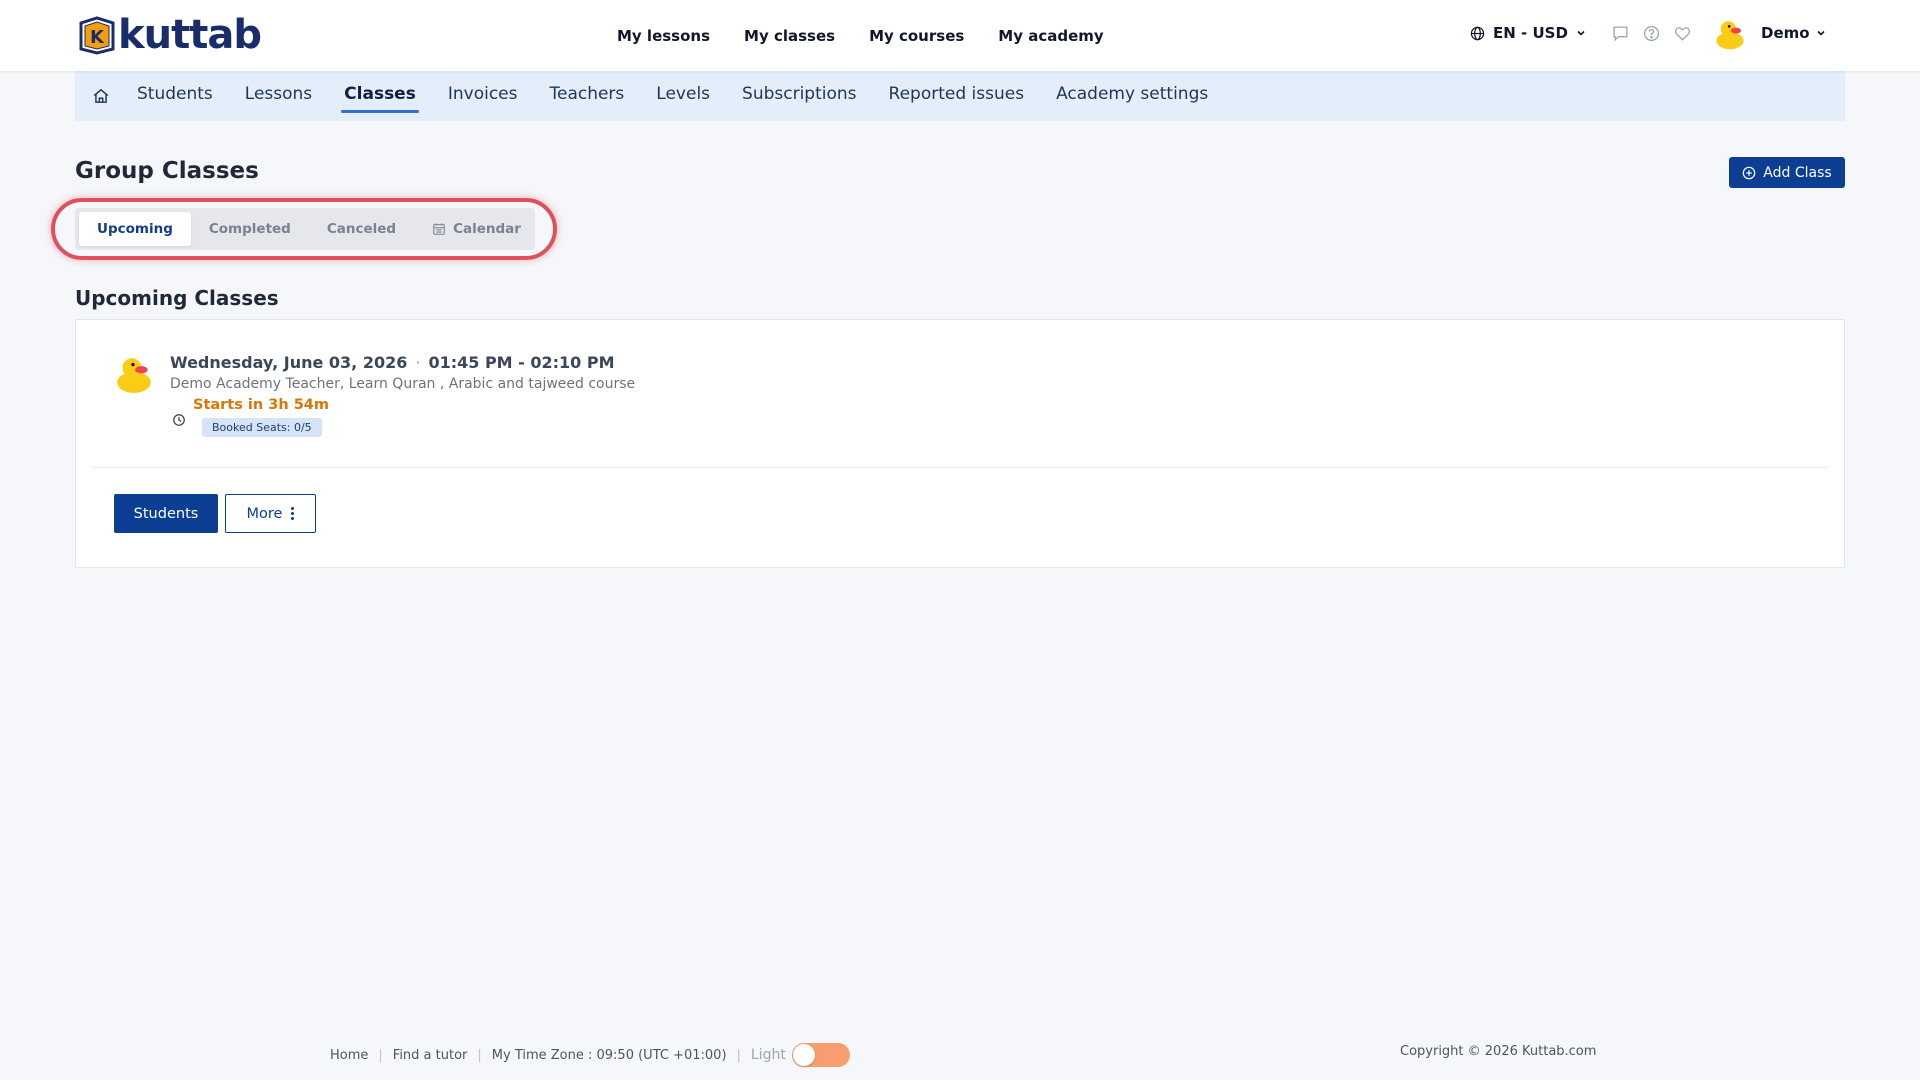 This screenshot has width=1920, height=1080. What do you see at coordinates (1749, 172) in the screenshot?
I see `plus-circle-icon` at bounding box center [1749, 172].